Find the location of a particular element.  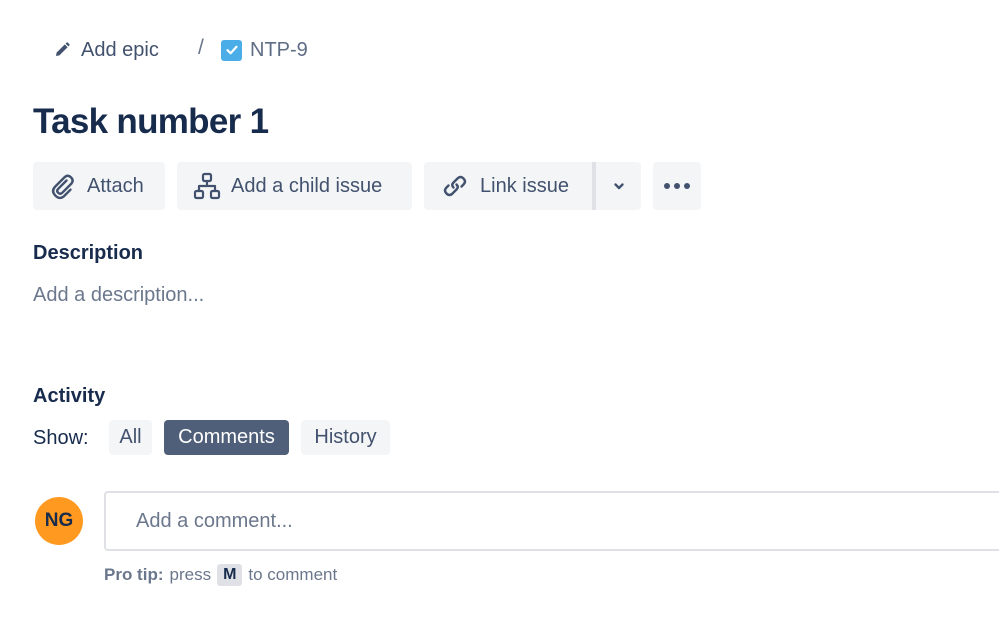

pro-tip-label: Pro tip: is located at coordinates (134, 574).